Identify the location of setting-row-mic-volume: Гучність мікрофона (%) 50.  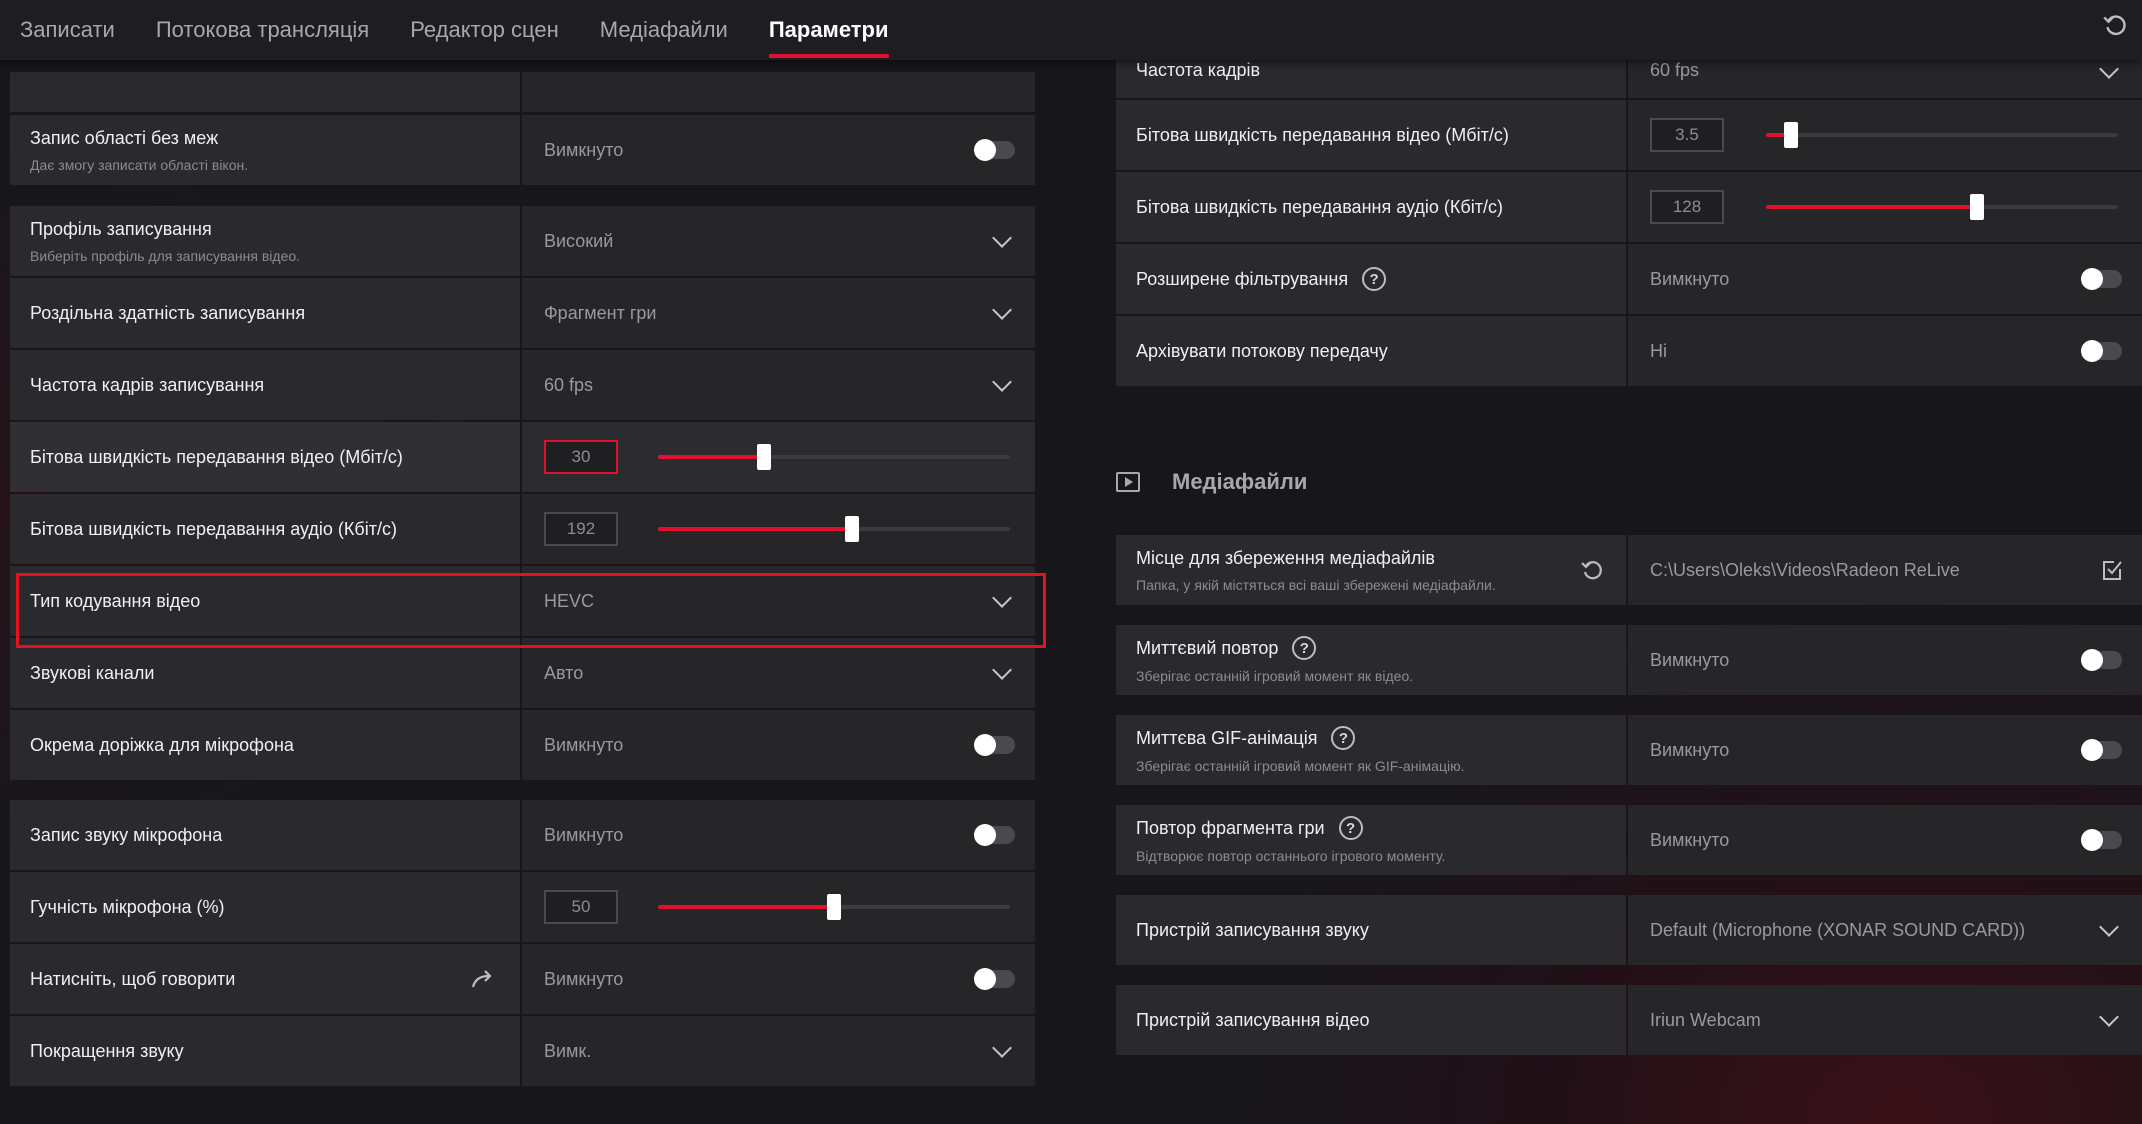
(522, 907).